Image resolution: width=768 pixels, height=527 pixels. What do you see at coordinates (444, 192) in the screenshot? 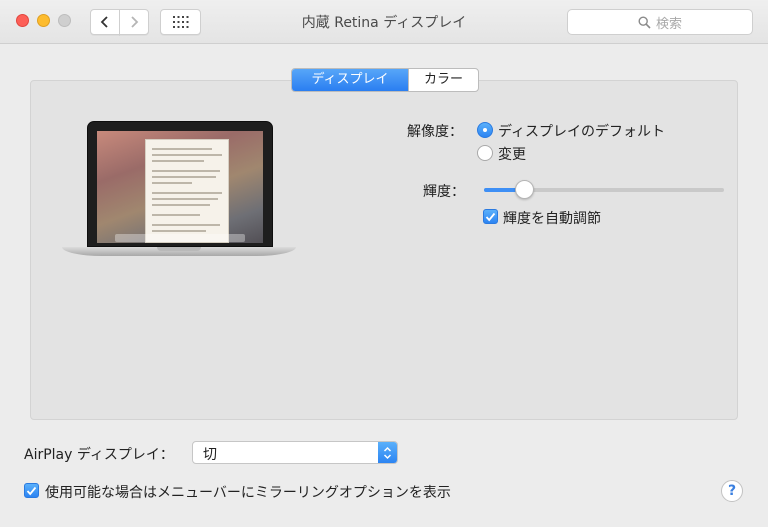
I see `brightness-label: 輝度：` at bounding box center [444, 192].